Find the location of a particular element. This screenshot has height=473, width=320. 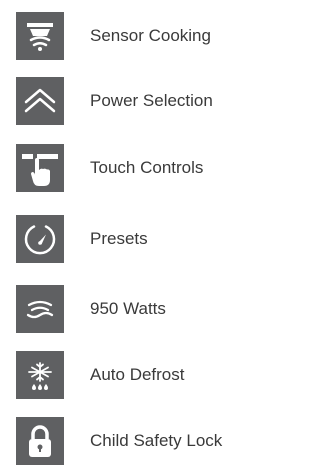

feature-item-auto-defrost: Auto Defrost is located at coordinates (100, 375).